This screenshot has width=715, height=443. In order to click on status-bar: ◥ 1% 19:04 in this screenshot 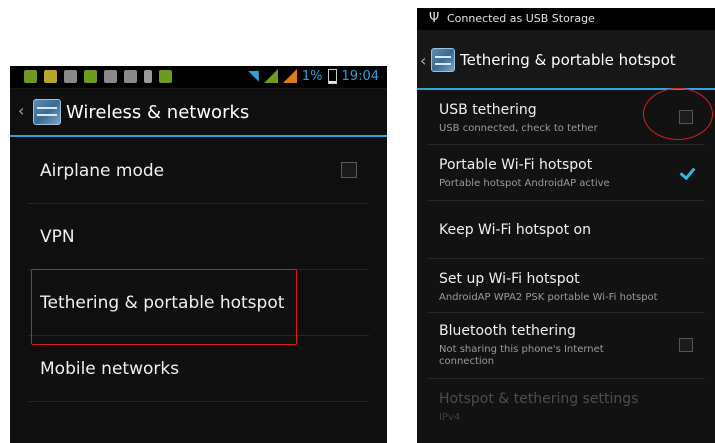, I will do `click(198, 77)`.